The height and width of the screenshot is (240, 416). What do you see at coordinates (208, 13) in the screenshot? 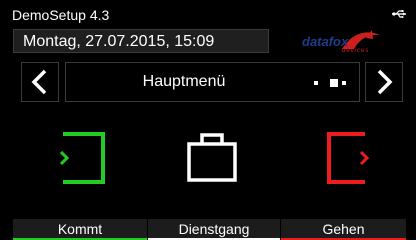
I see `status-bar: DemoSetup 4.3` at bounding box center [208, 13].